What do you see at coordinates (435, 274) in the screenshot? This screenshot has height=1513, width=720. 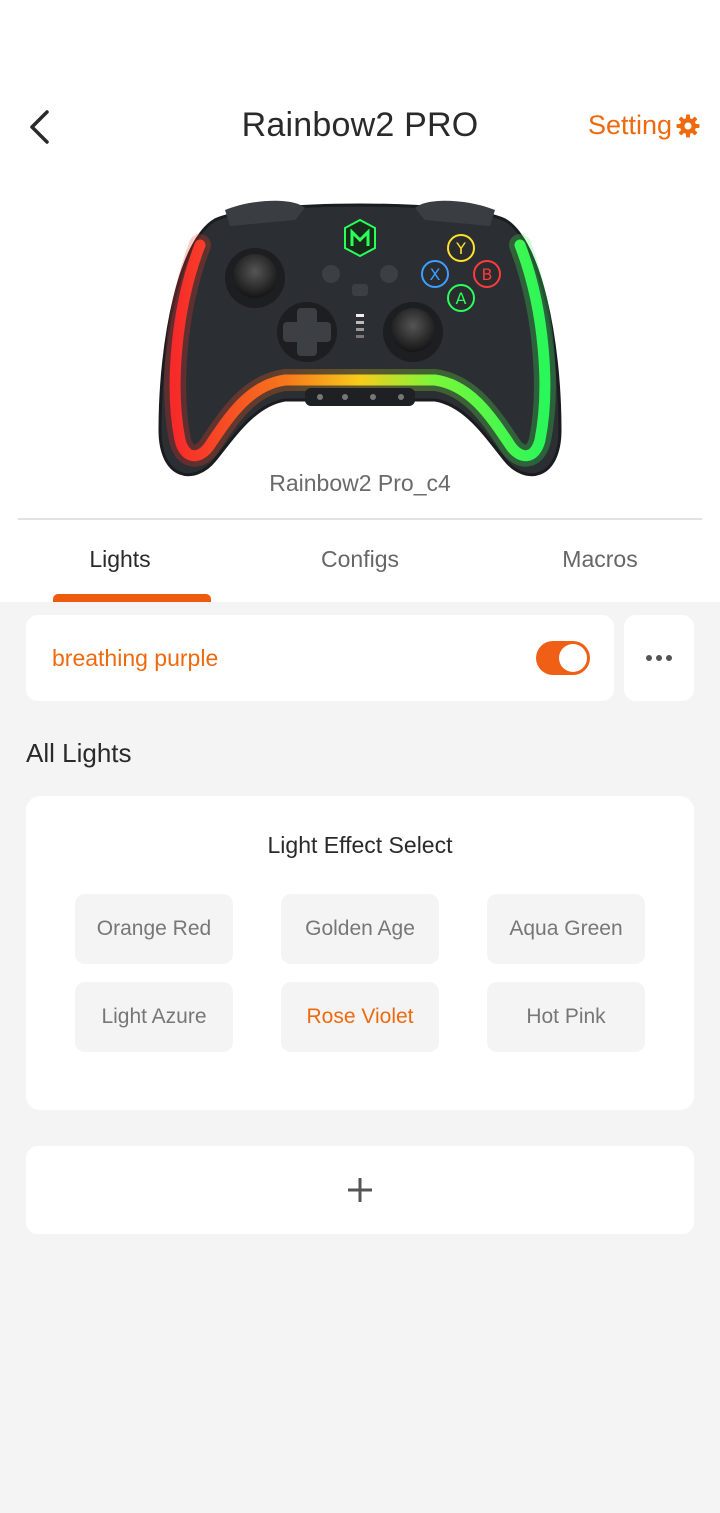 I see `svg-text: X` at bounding box center [435, 274].